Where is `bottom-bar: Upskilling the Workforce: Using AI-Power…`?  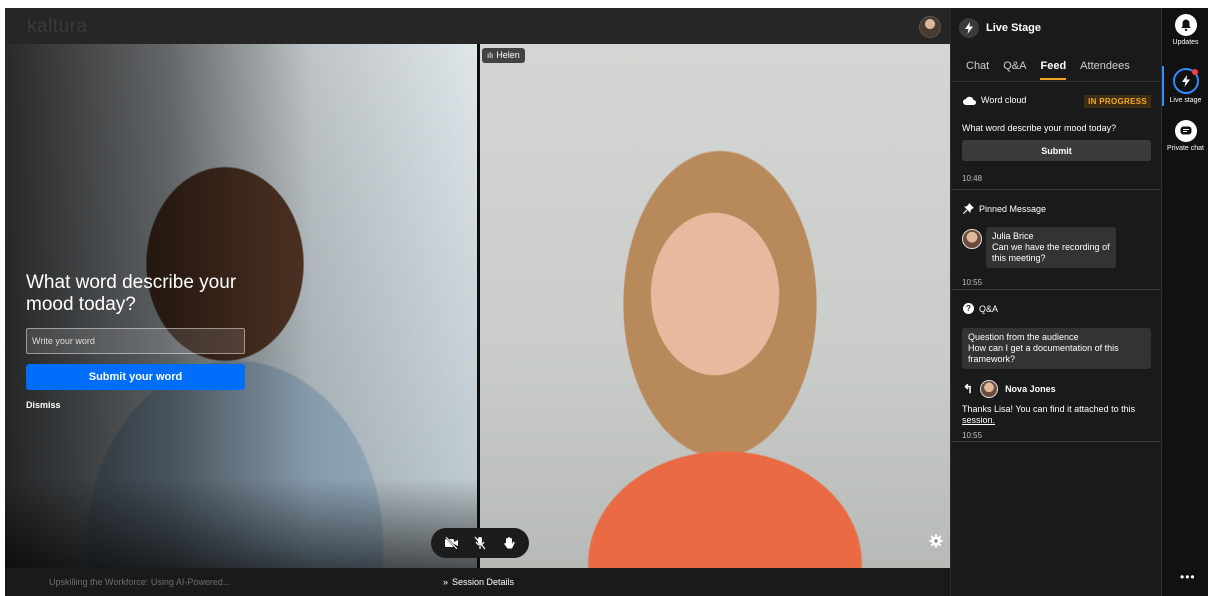 bottom-bar: Upskilling the Workforce: Using AI-Power… is located at coordinates (477, 582).